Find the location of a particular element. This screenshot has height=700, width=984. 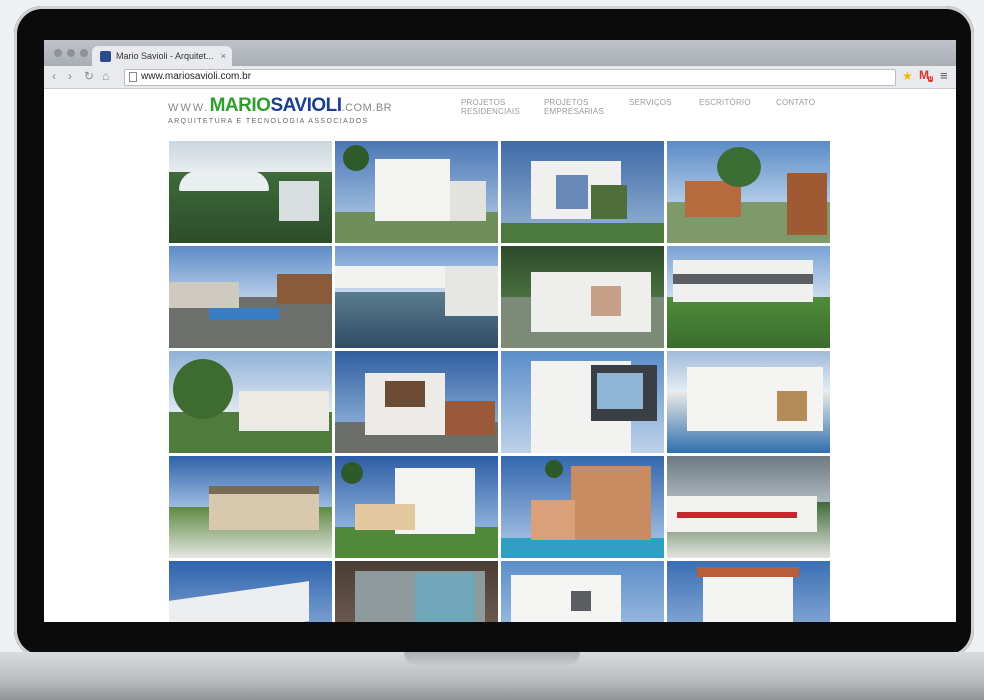

browser-tab: Mario Savioli - Arquitet... × is located at coordinates (162, 56).